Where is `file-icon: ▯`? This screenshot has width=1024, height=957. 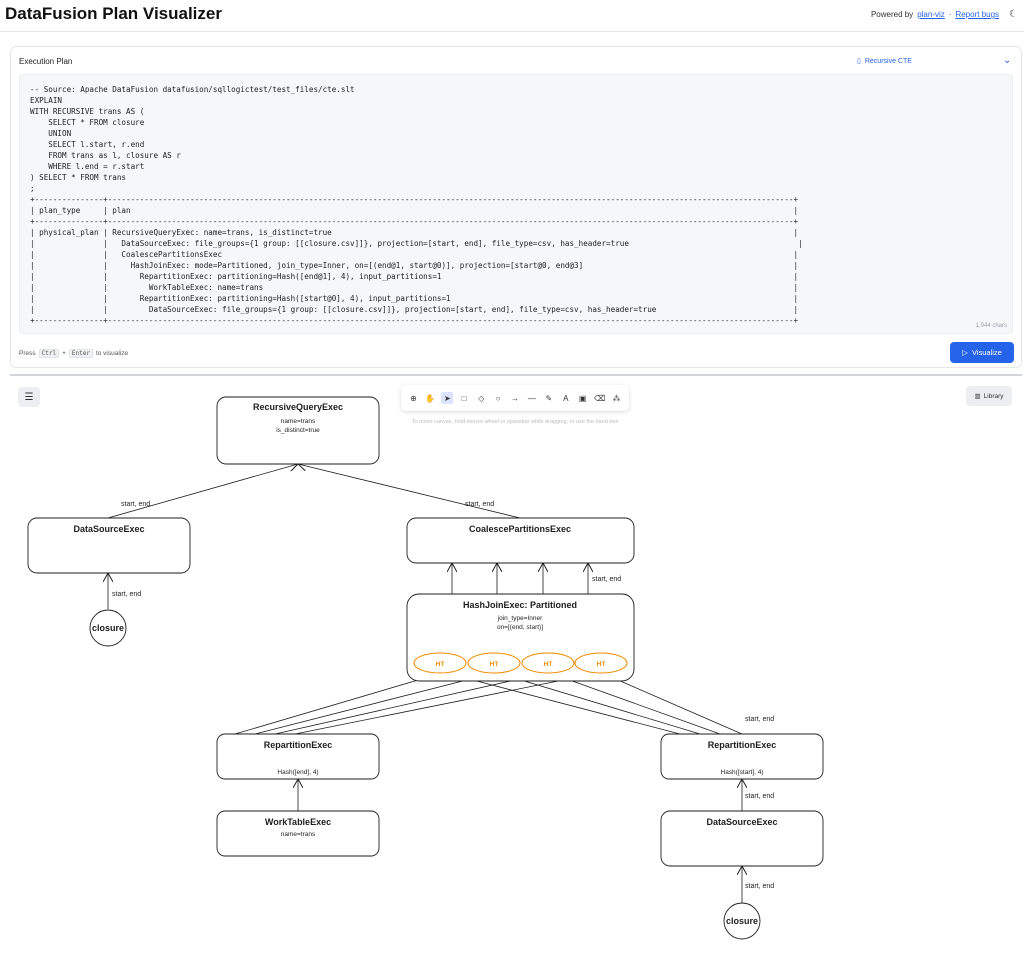
file-icon: ▯ is located at coordinates (859, 61).